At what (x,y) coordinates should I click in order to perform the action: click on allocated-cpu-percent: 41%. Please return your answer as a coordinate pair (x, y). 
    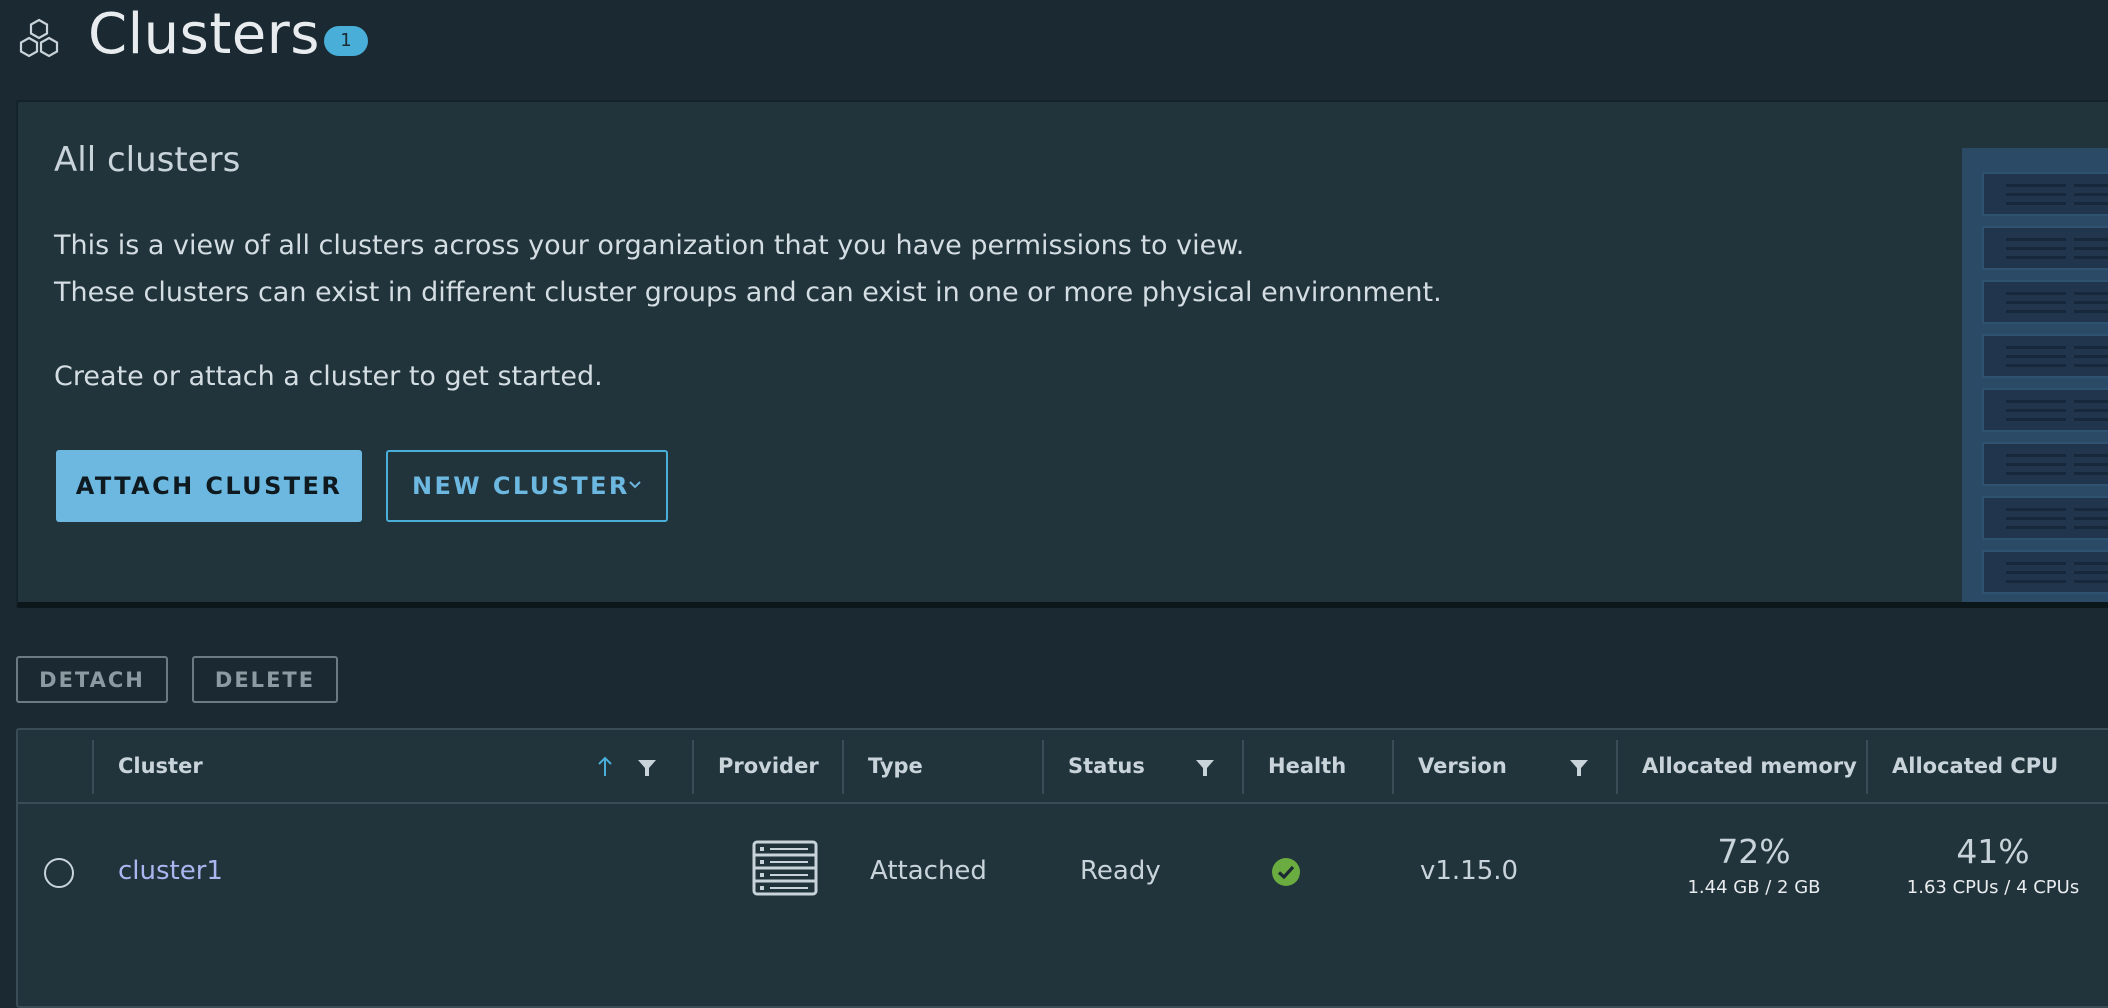
    Looking at the image, I should click on (1993, 851).